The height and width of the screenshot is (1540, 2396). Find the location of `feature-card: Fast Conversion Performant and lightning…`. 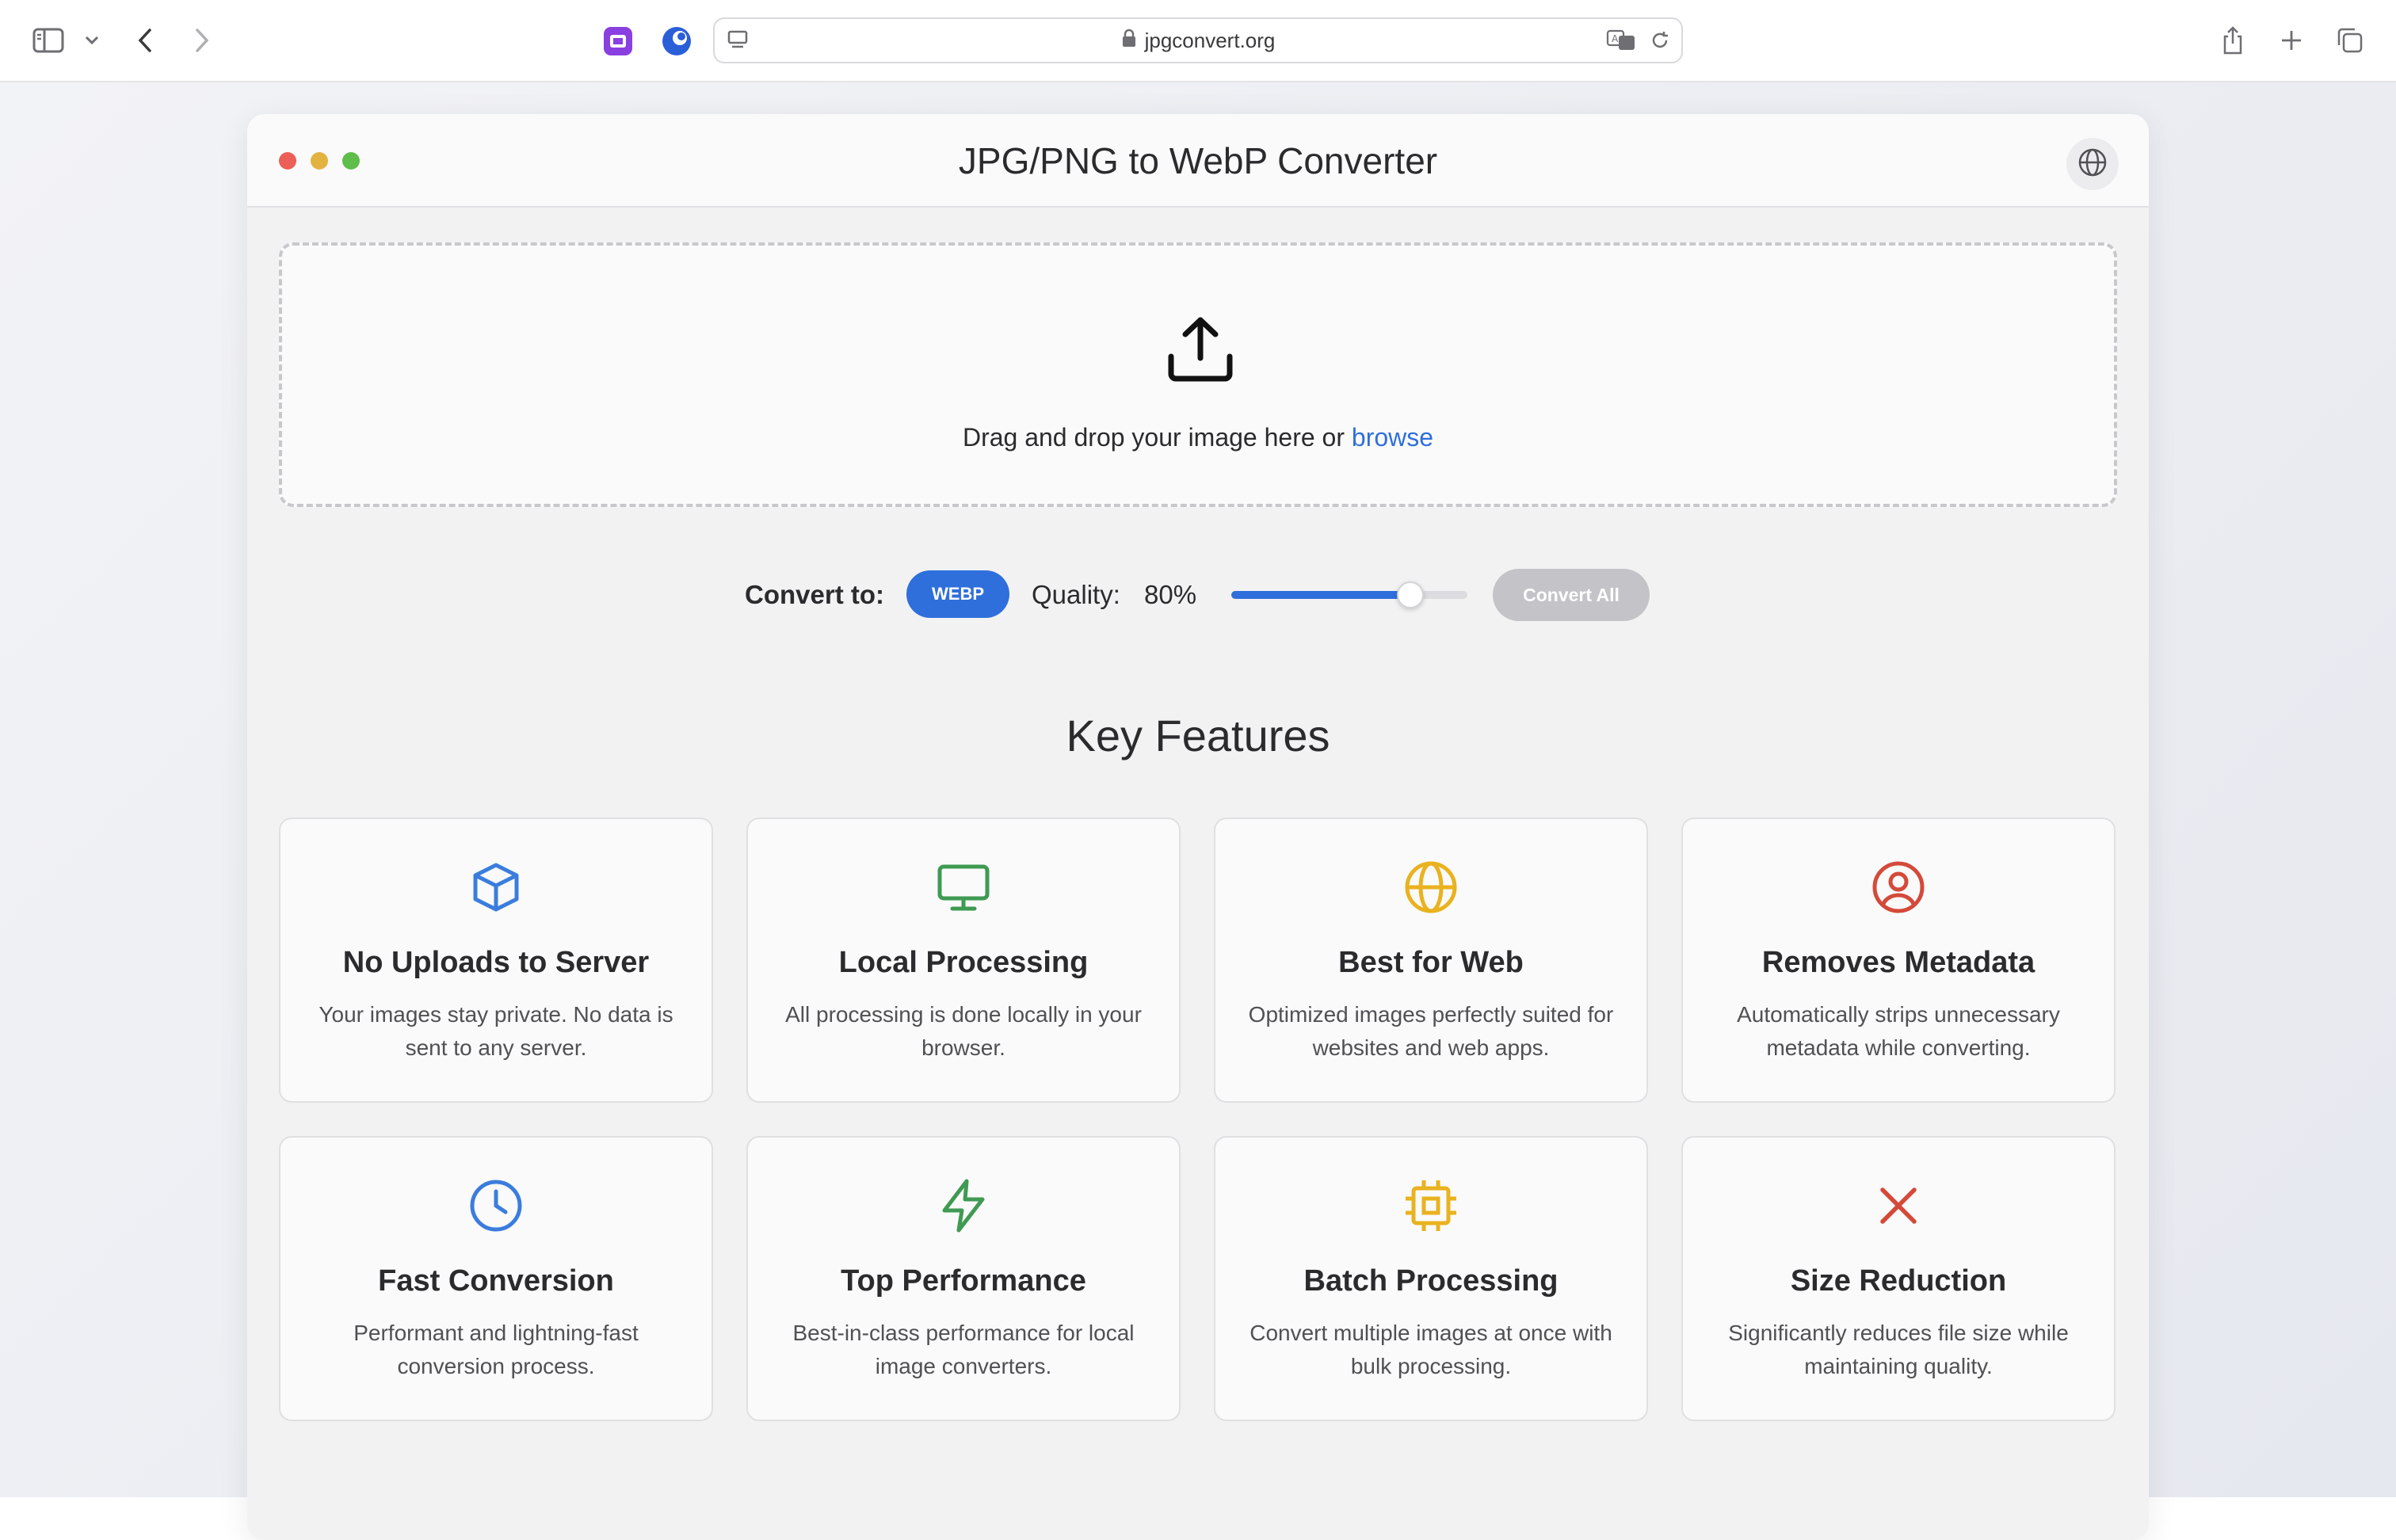

feature-card: Fast Conversion Performant and lightning… is located at coordinates (496, 1278).